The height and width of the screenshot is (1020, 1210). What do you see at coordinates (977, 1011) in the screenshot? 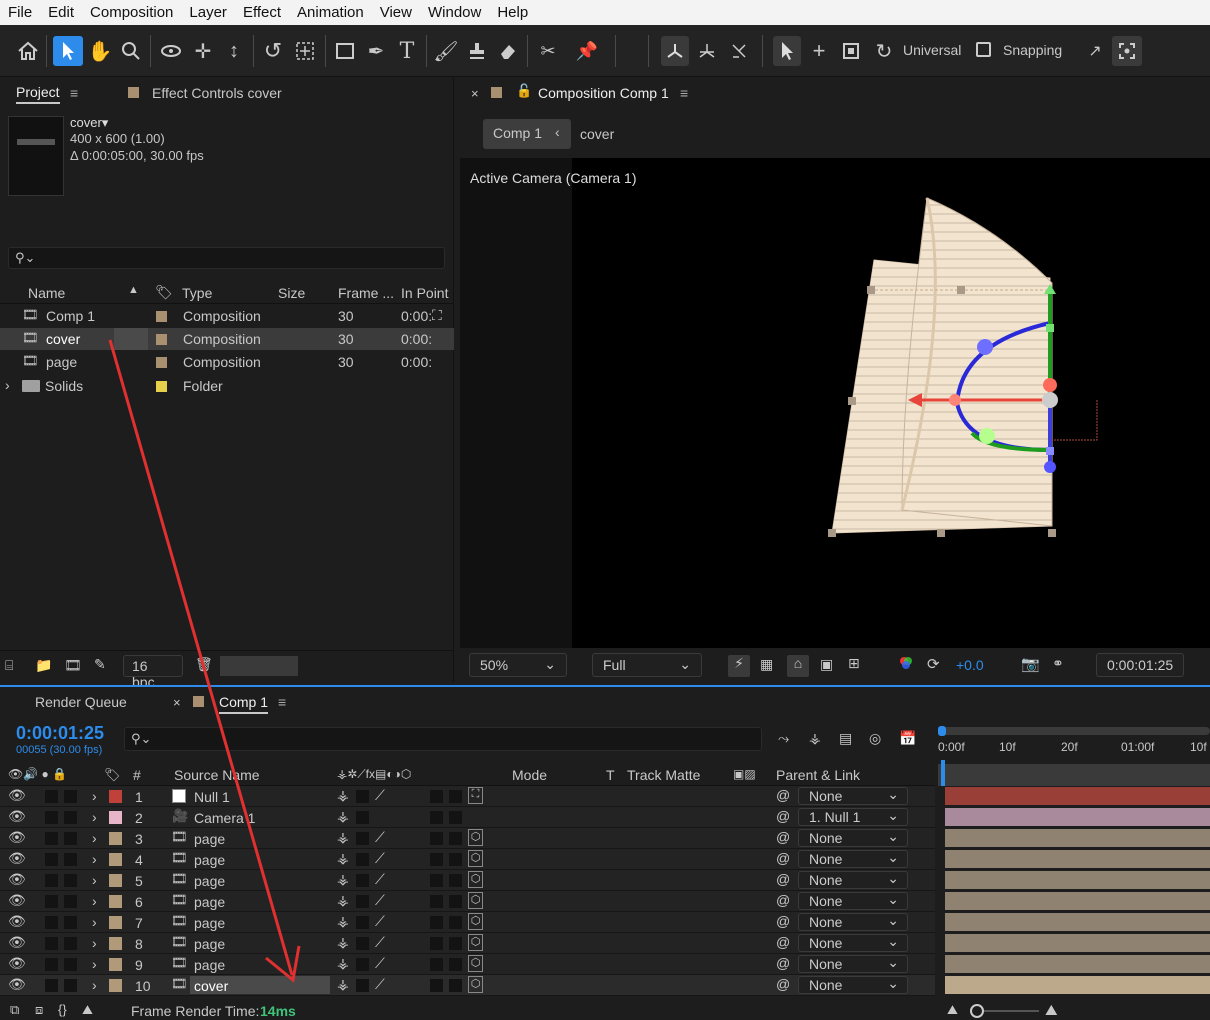
I see `zoom-slider-handle` at bounding box center [977, 1011].